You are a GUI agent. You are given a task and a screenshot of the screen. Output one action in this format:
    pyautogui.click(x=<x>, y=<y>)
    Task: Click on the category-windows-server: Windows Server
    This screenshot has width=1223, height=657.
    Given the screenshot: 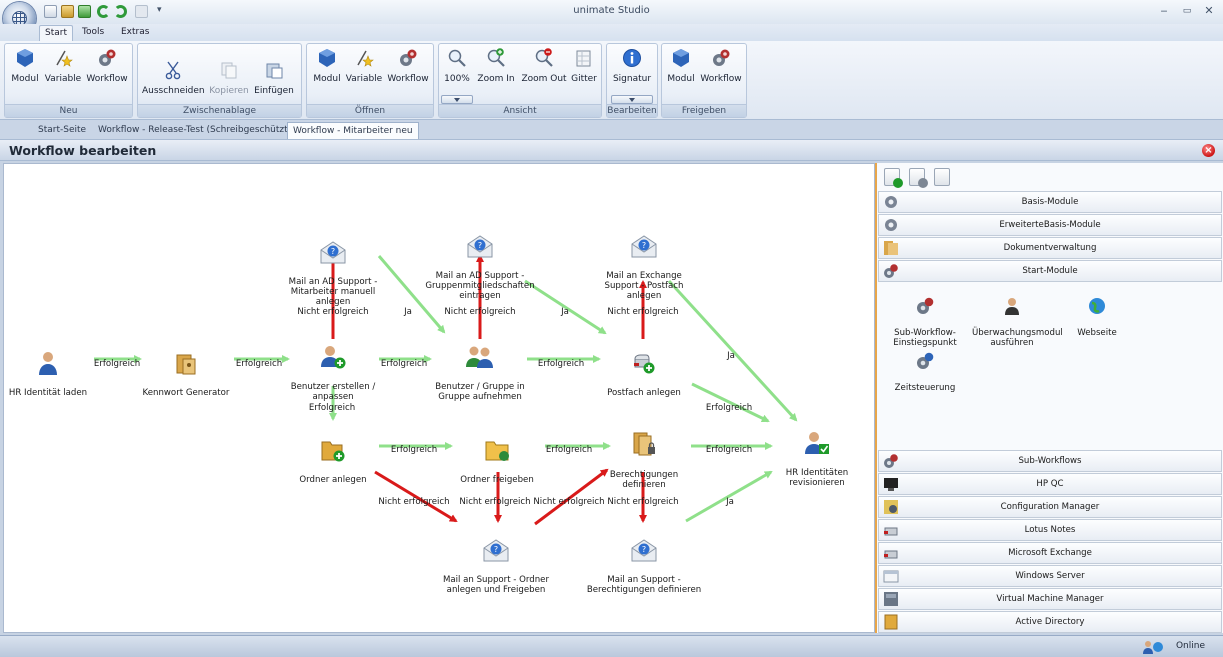 What is the action you would take?
    pyautogui.click(x=1050, y=576)
    